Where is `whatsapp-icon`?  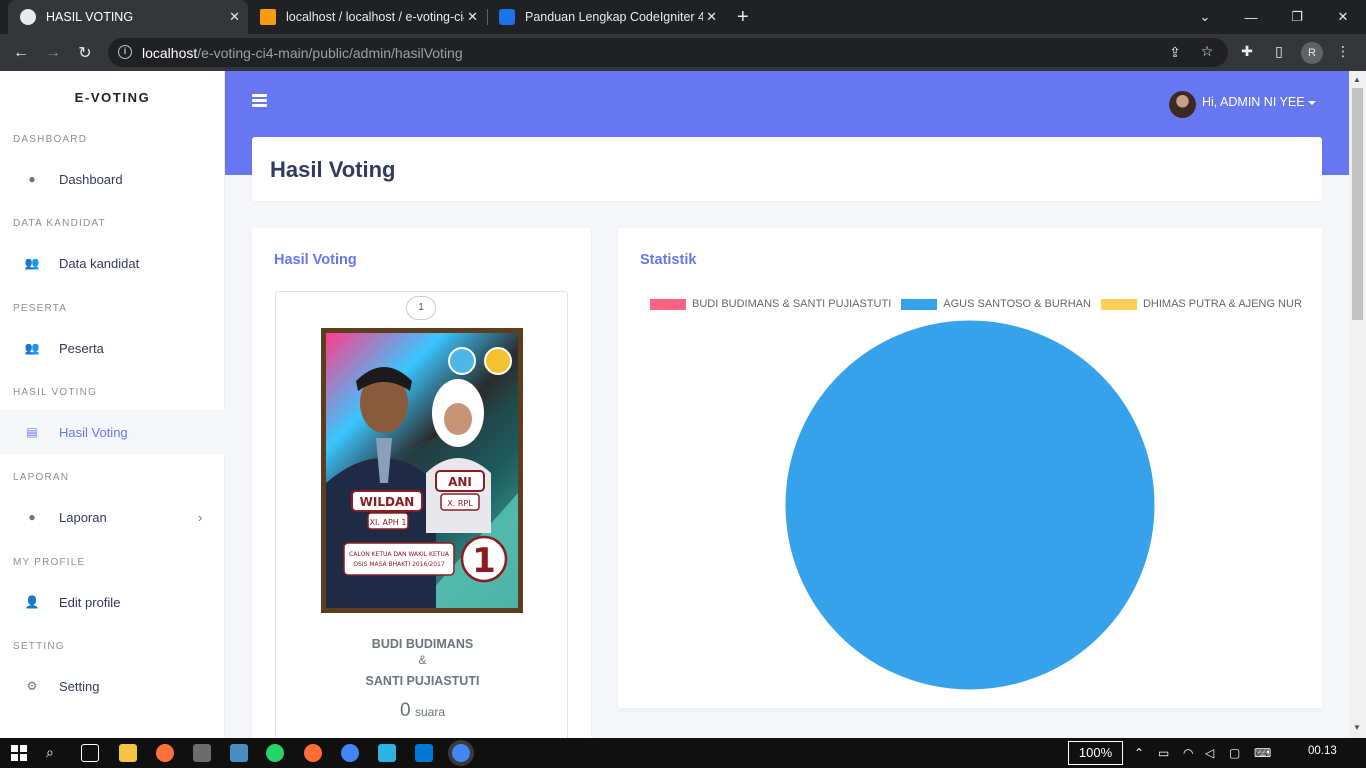 whatsapp-icon is located at coordinates (275, 753).